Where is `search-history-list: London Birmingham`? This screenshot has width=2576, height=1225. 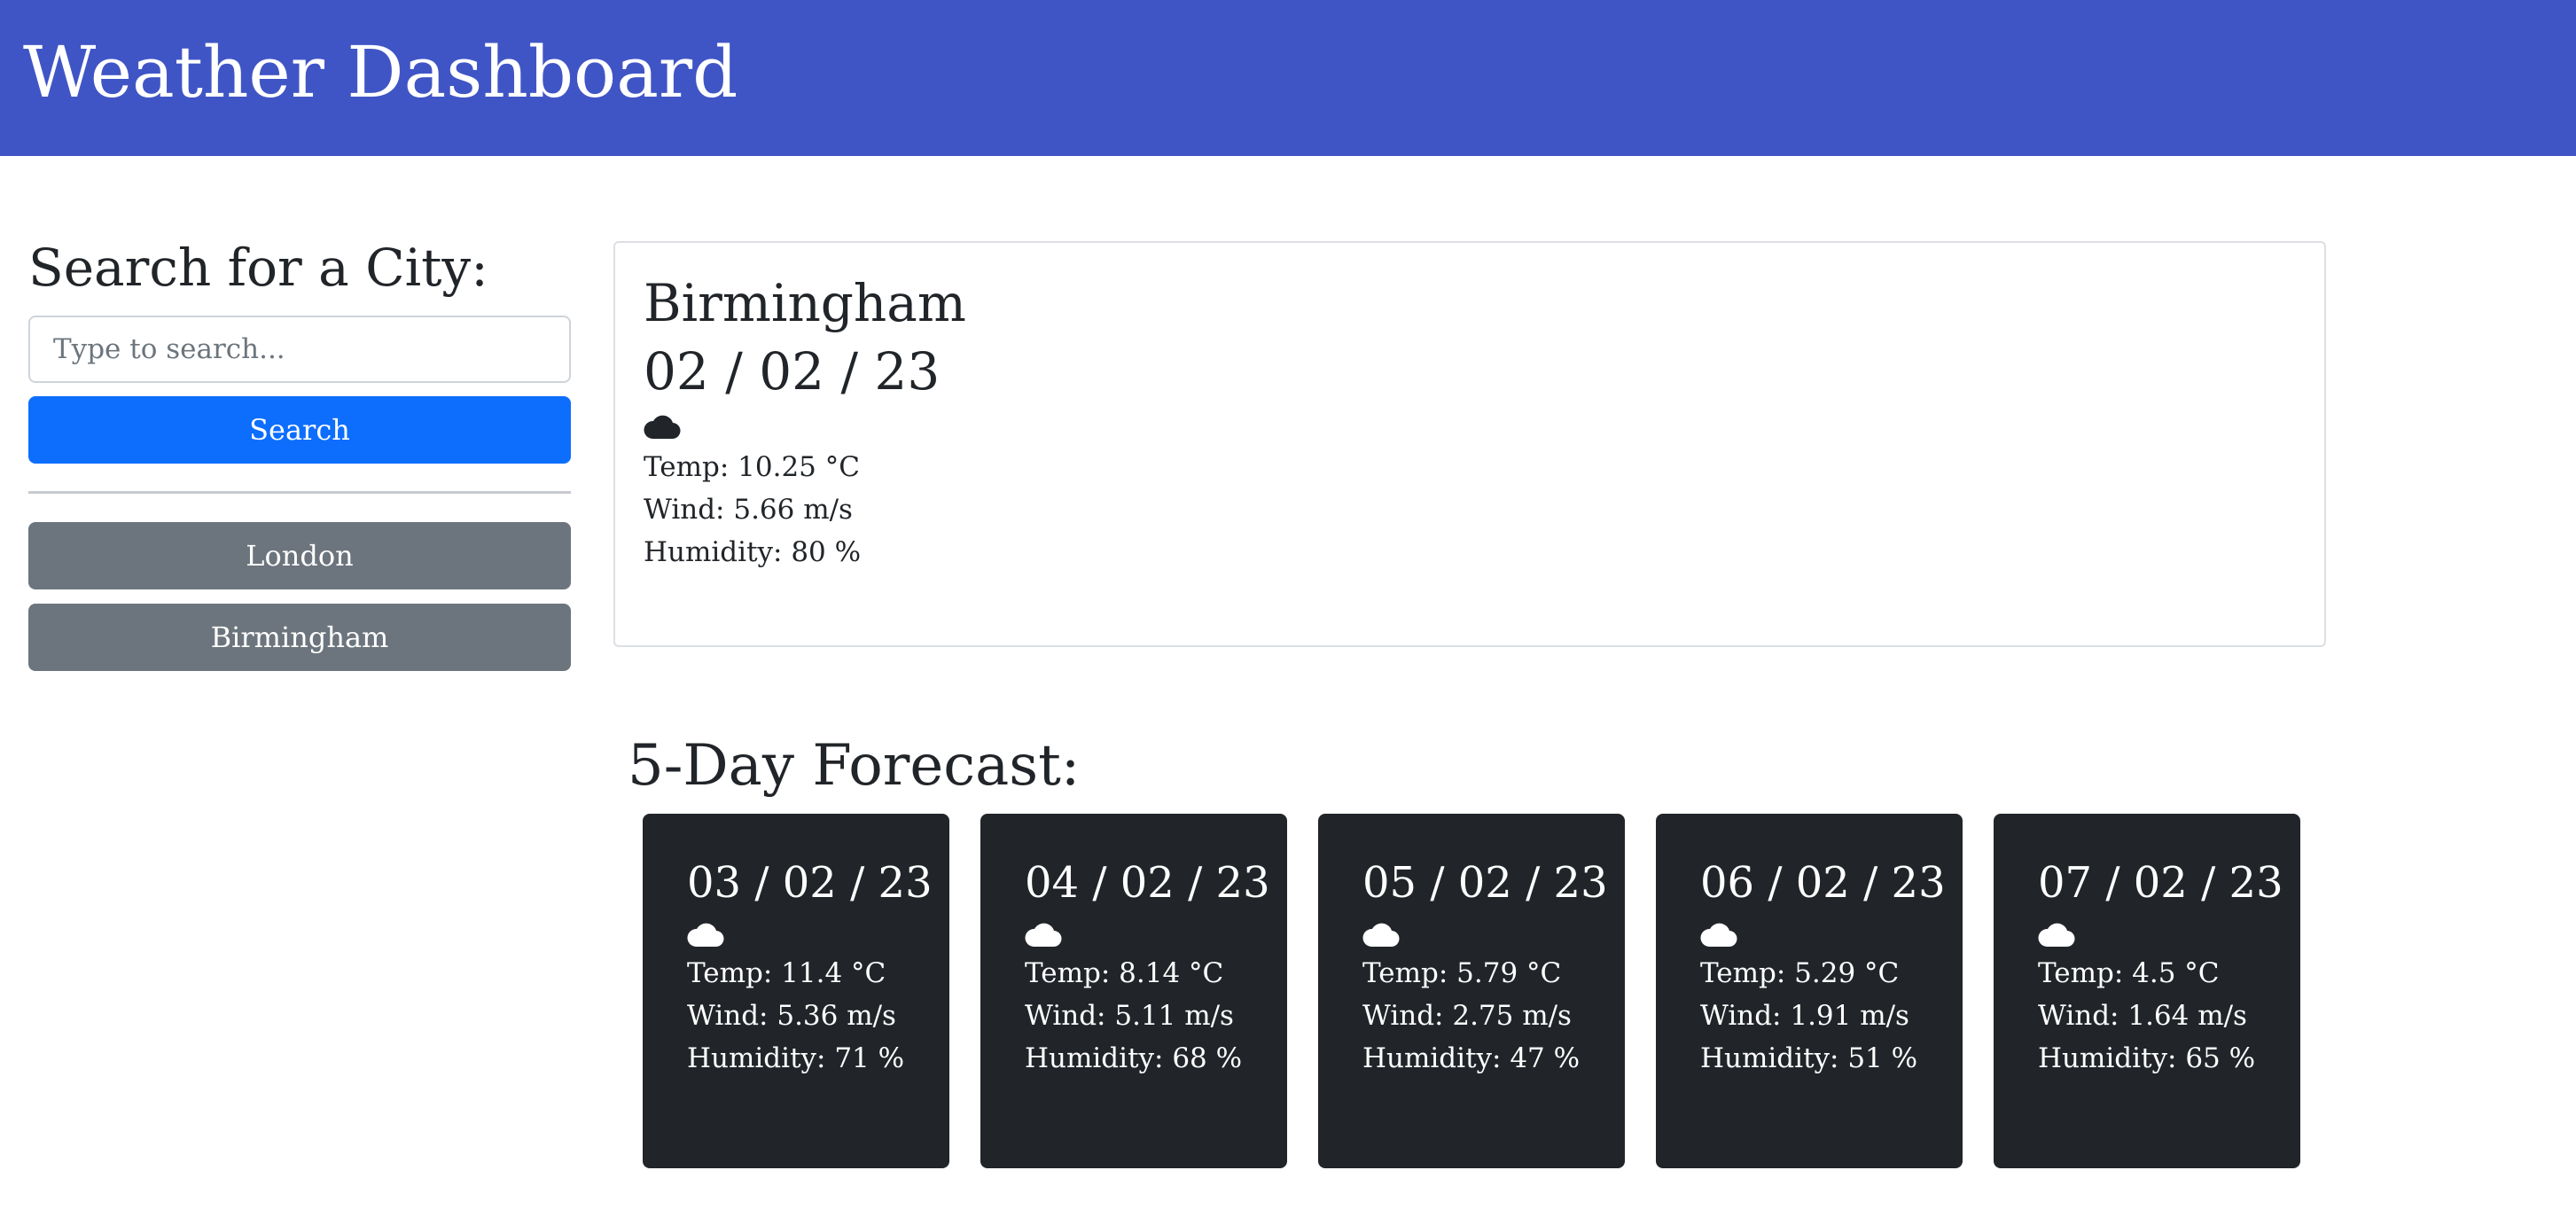 search-history-list: London Birmingham is located at coordinates (299, 603).